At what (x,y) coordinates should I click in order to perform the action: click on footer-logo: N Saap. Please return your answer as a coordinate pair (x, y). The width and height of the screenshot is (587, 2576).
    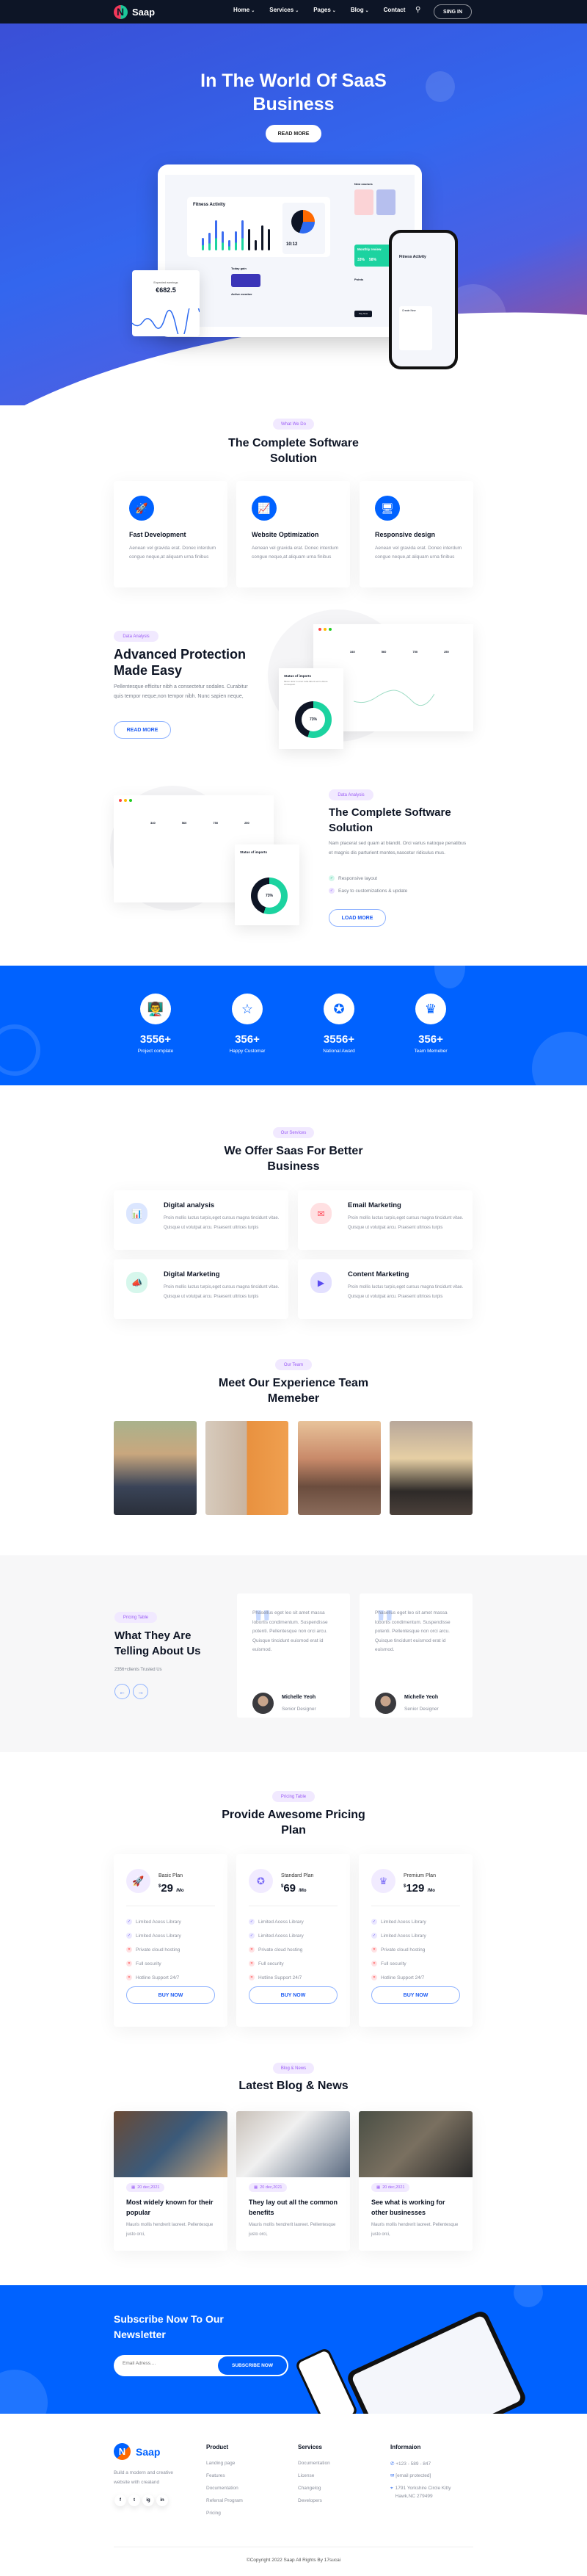
    Looking at the image, I should click on (137, 2451).